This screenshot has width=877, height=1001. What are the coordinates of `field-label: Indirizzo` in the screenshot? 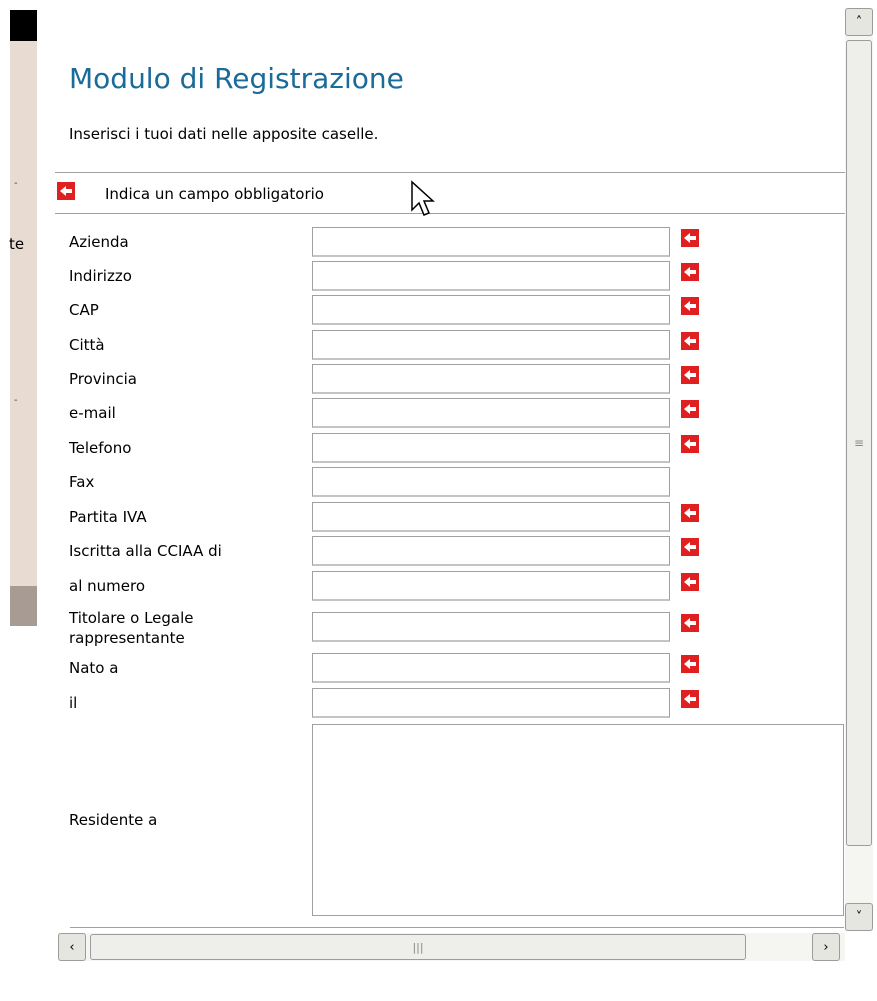 It's located at (100, 276).